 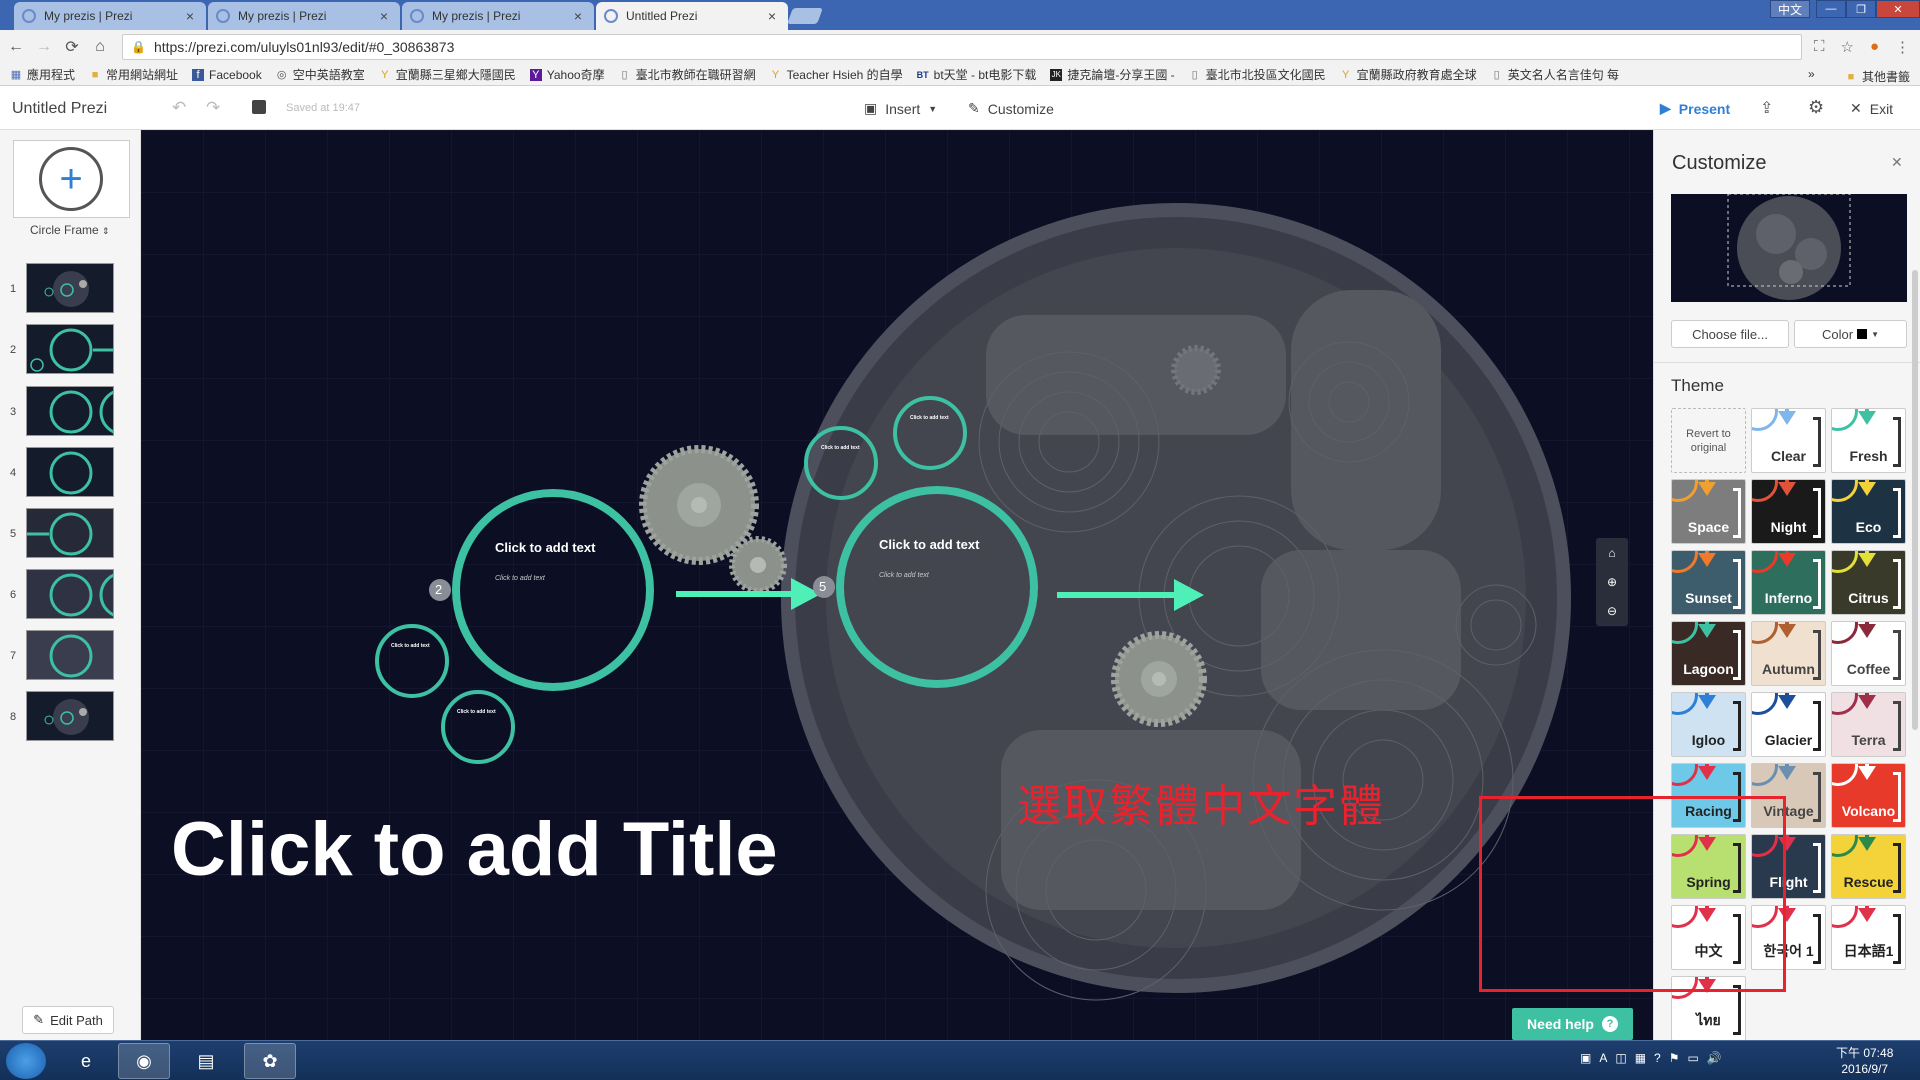 I want to click on frame-thumbnail: 6, so click(x=70, y=594).